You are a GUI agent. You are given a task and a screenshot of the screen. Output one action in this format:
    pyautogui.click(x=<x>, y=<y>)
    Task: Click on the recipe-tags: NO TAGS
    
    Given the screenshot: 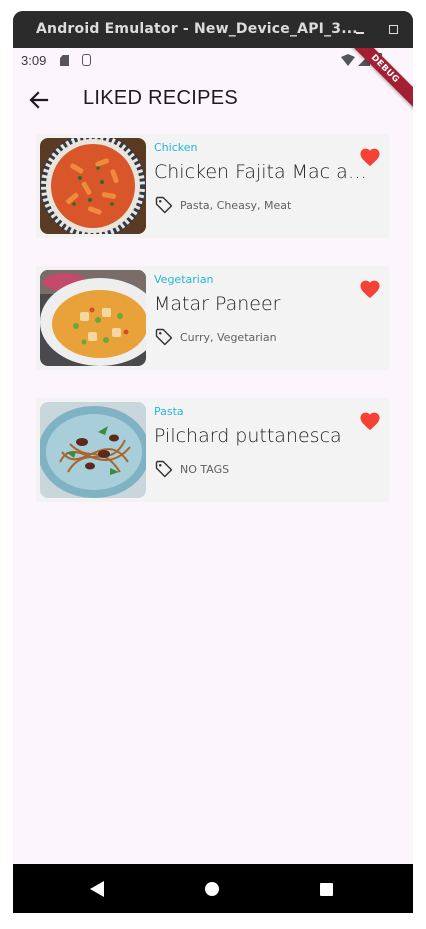 What is the action you would take?
    pyautogui.click(x=205, y=469)
    